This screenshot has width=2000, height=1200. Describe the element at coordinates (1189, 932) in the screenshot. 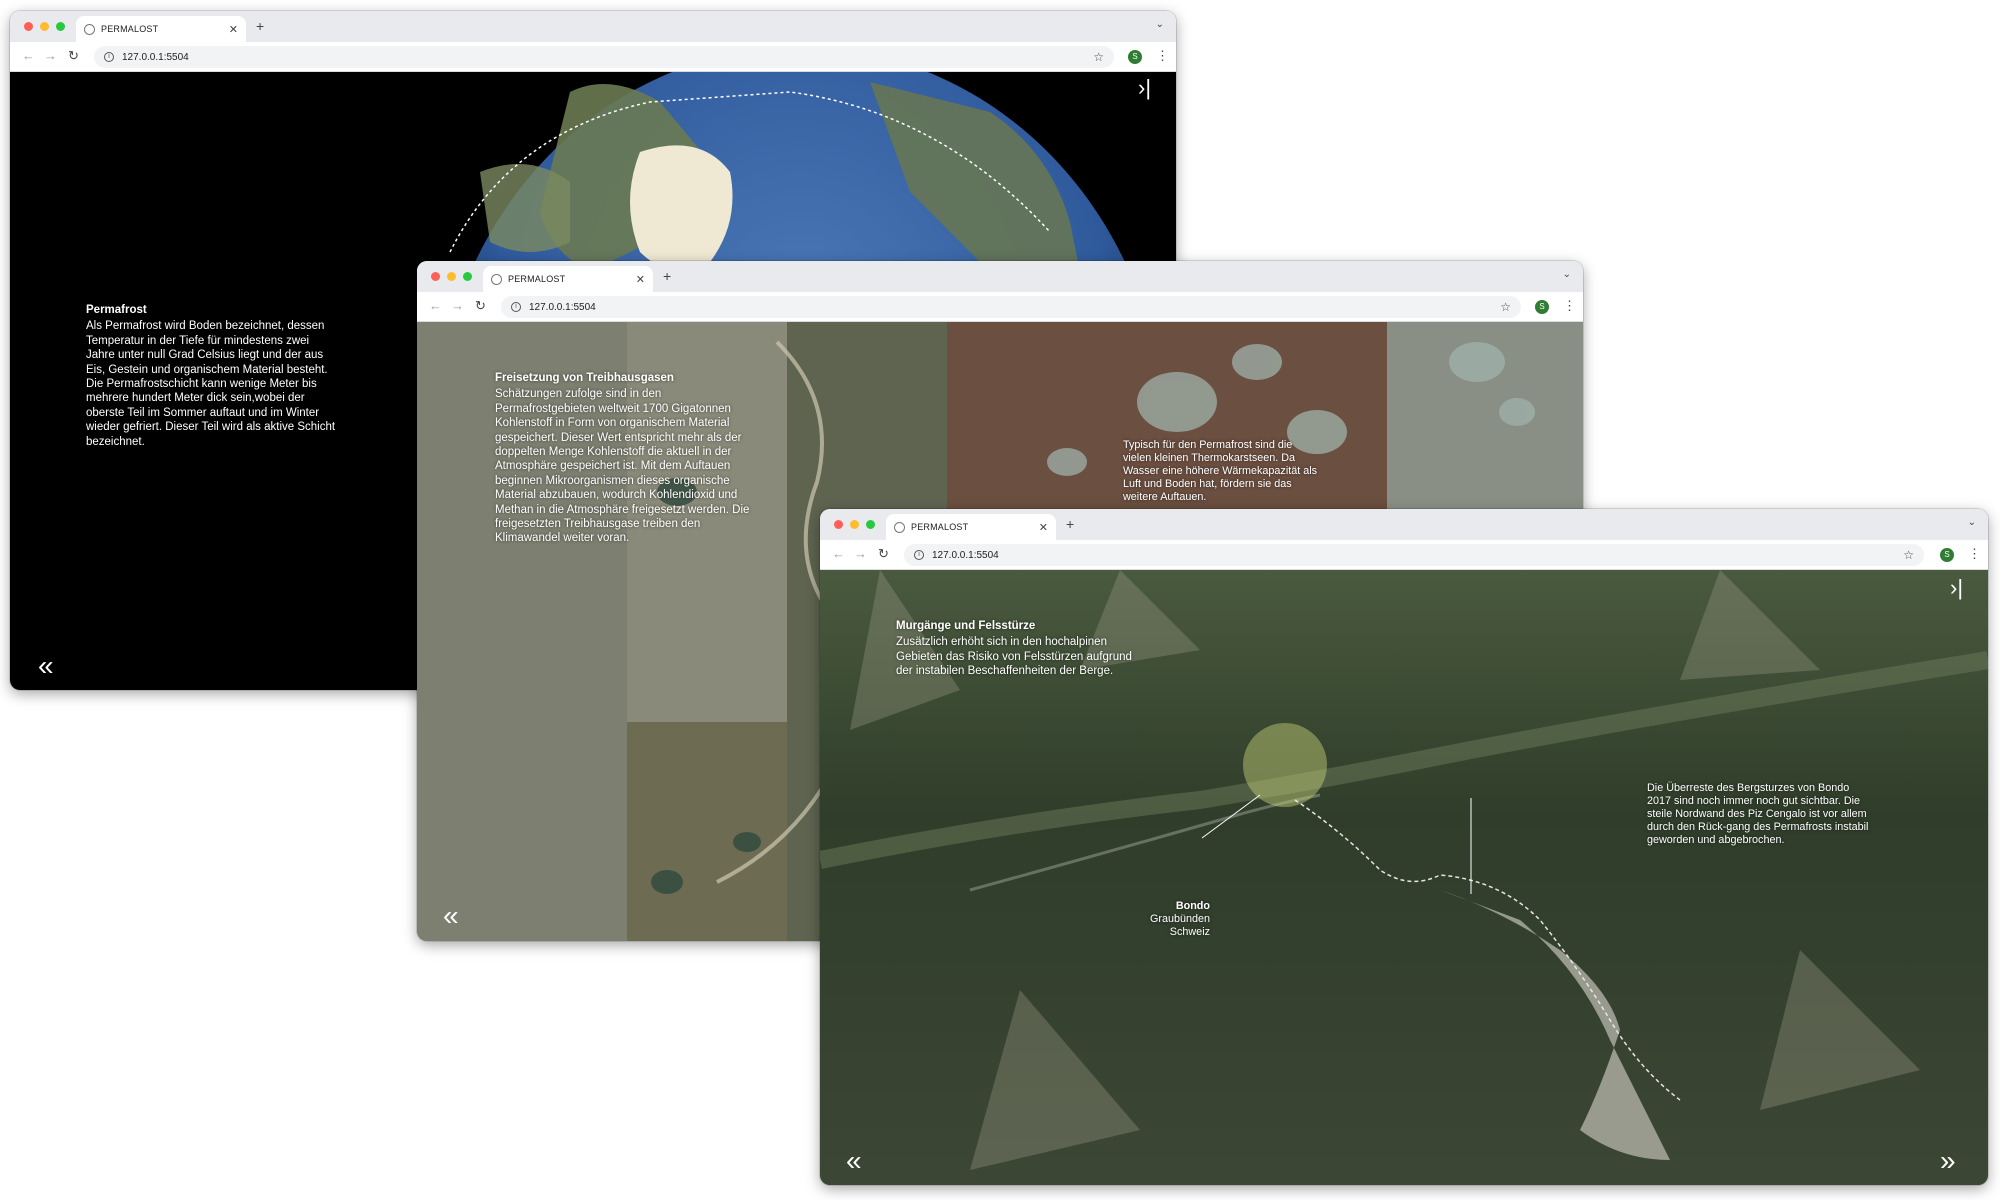

I see `location-country: Schweiz` at that location.